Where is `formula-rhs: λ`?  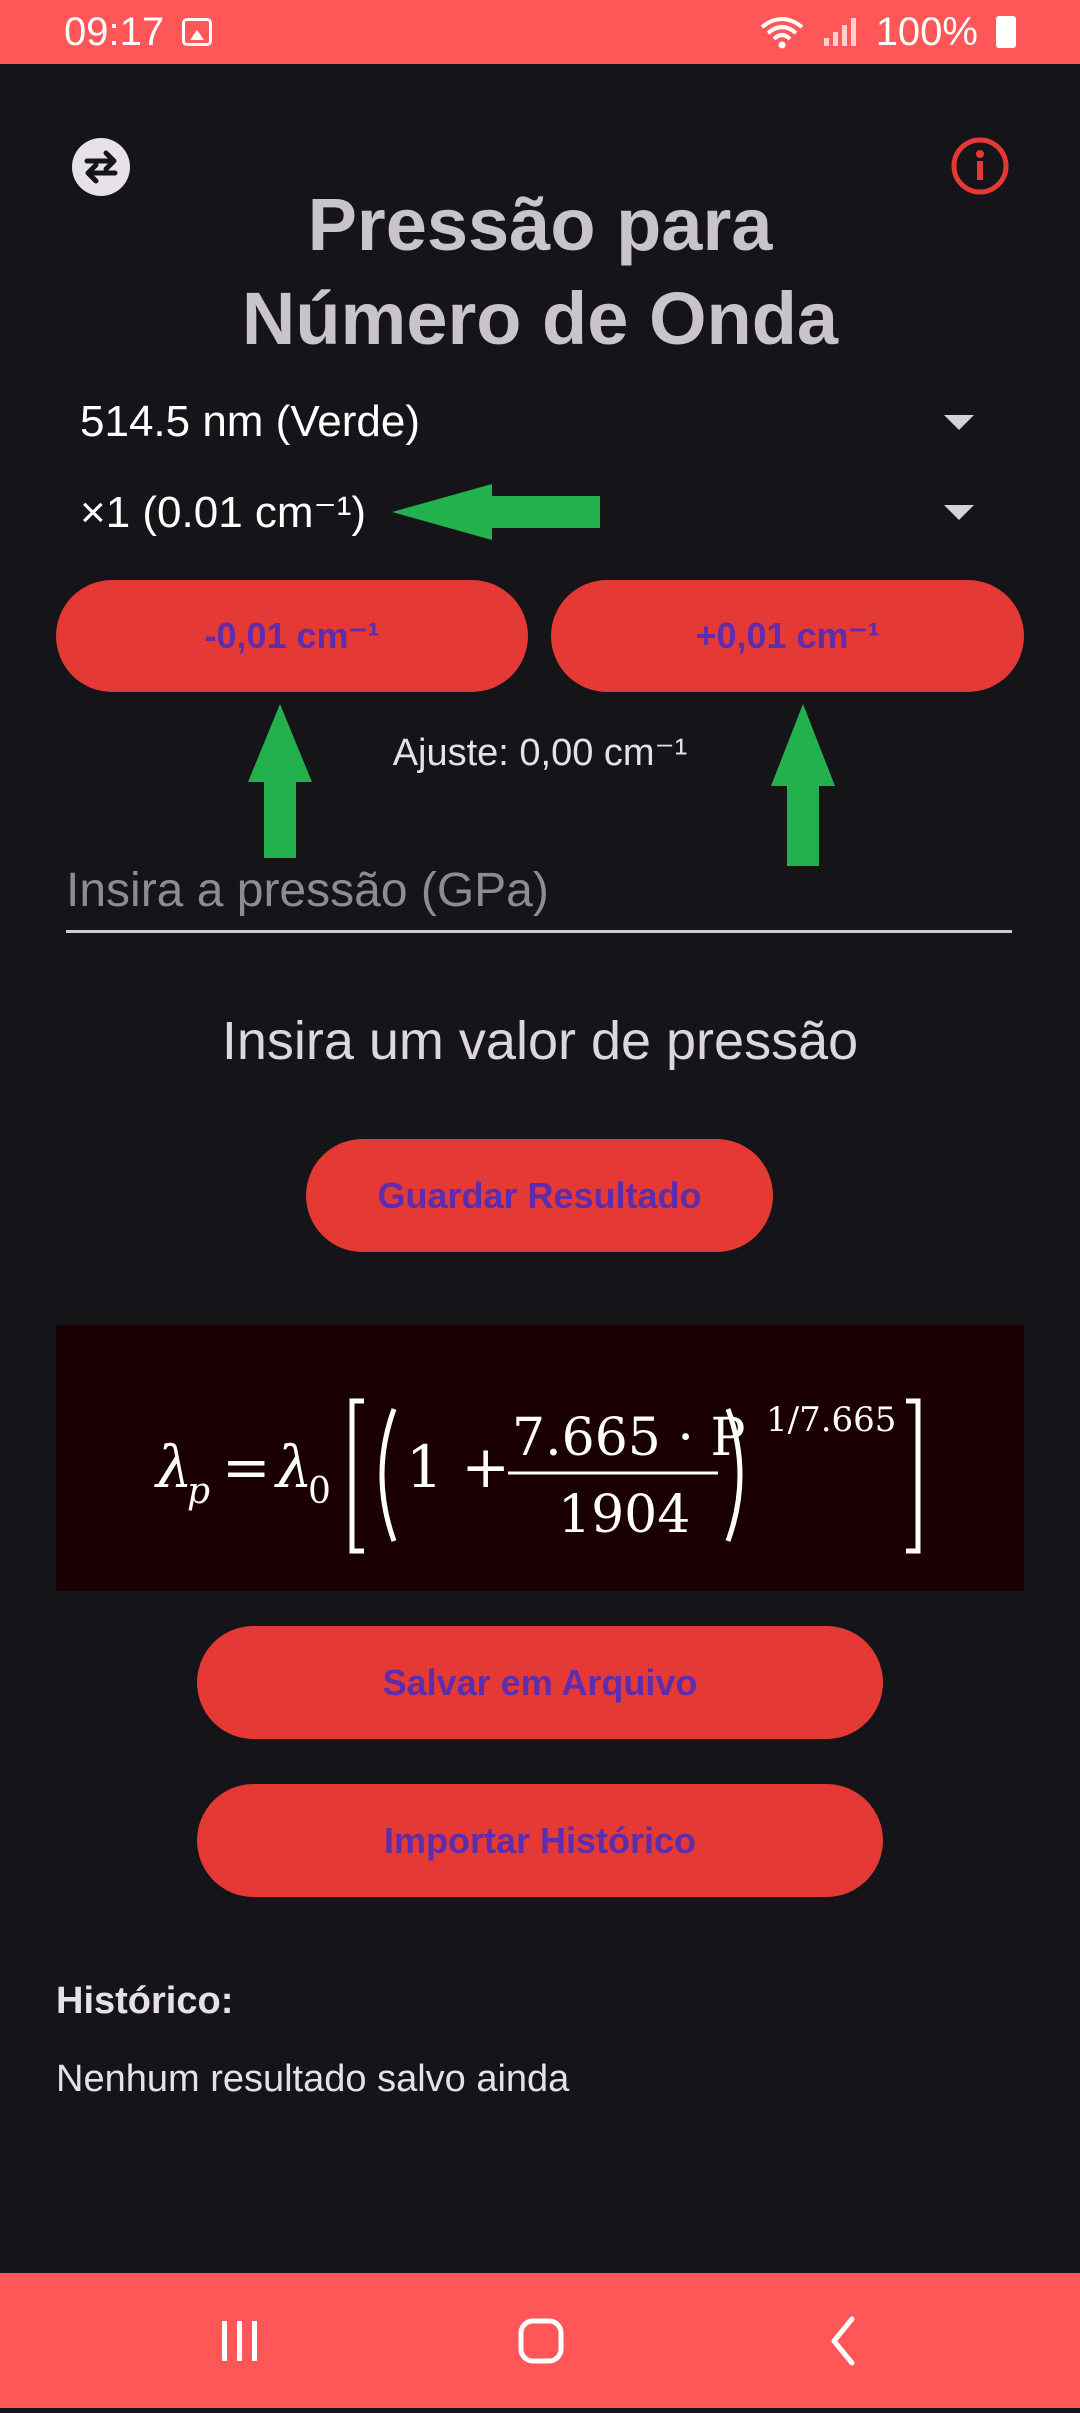 formula-rhs: λ is located at coordinates (293, 1467).